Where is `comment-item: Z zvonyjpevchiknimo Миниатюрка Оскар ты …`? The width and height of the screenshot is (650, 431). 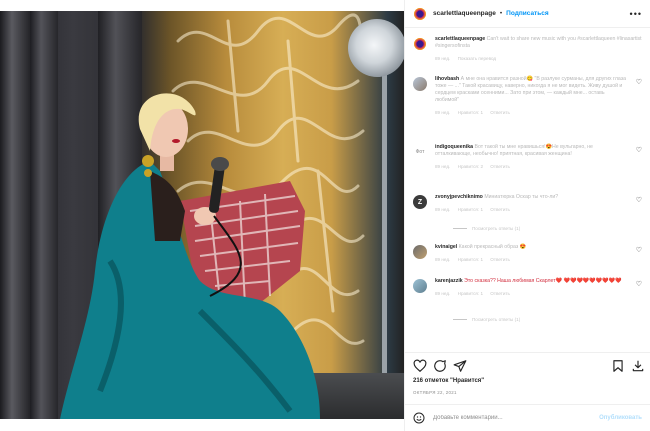
comment-item: Z zvonyjpevchiknimo Миниатюрка Оскар ты … is located at coordinates (527, 203).